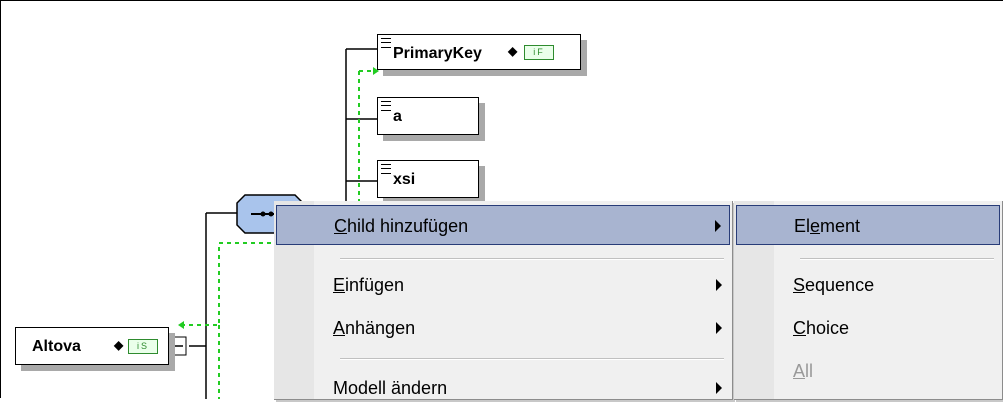 Image resolution: width=1003 pixels, height=408 pixels. Describe the element at coordinates (868, 371) in the screenshot. I see `submenu-item-all: All` at that location.